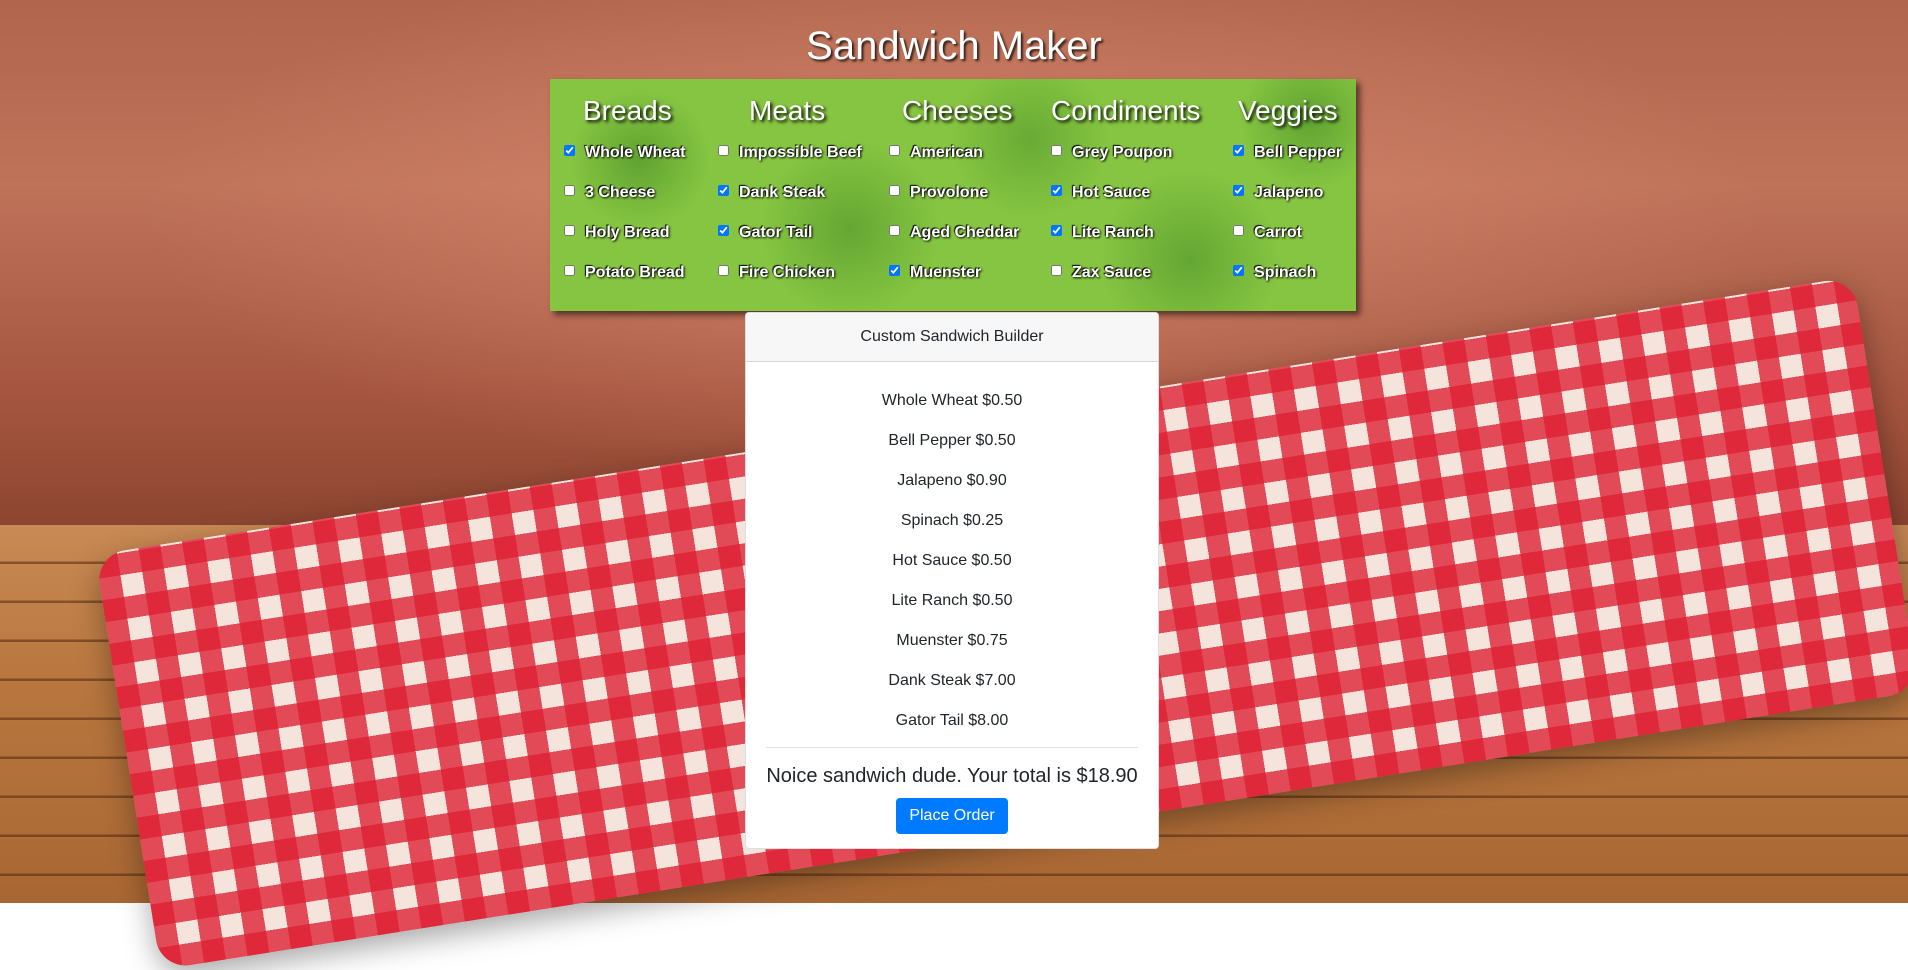 Image resolution: width=1908 pixels, height=970 pixels. Describe the element at coordinates (952, 400) in the screenshot. I see `list-item: Whole Wheat $0.50` at that location.